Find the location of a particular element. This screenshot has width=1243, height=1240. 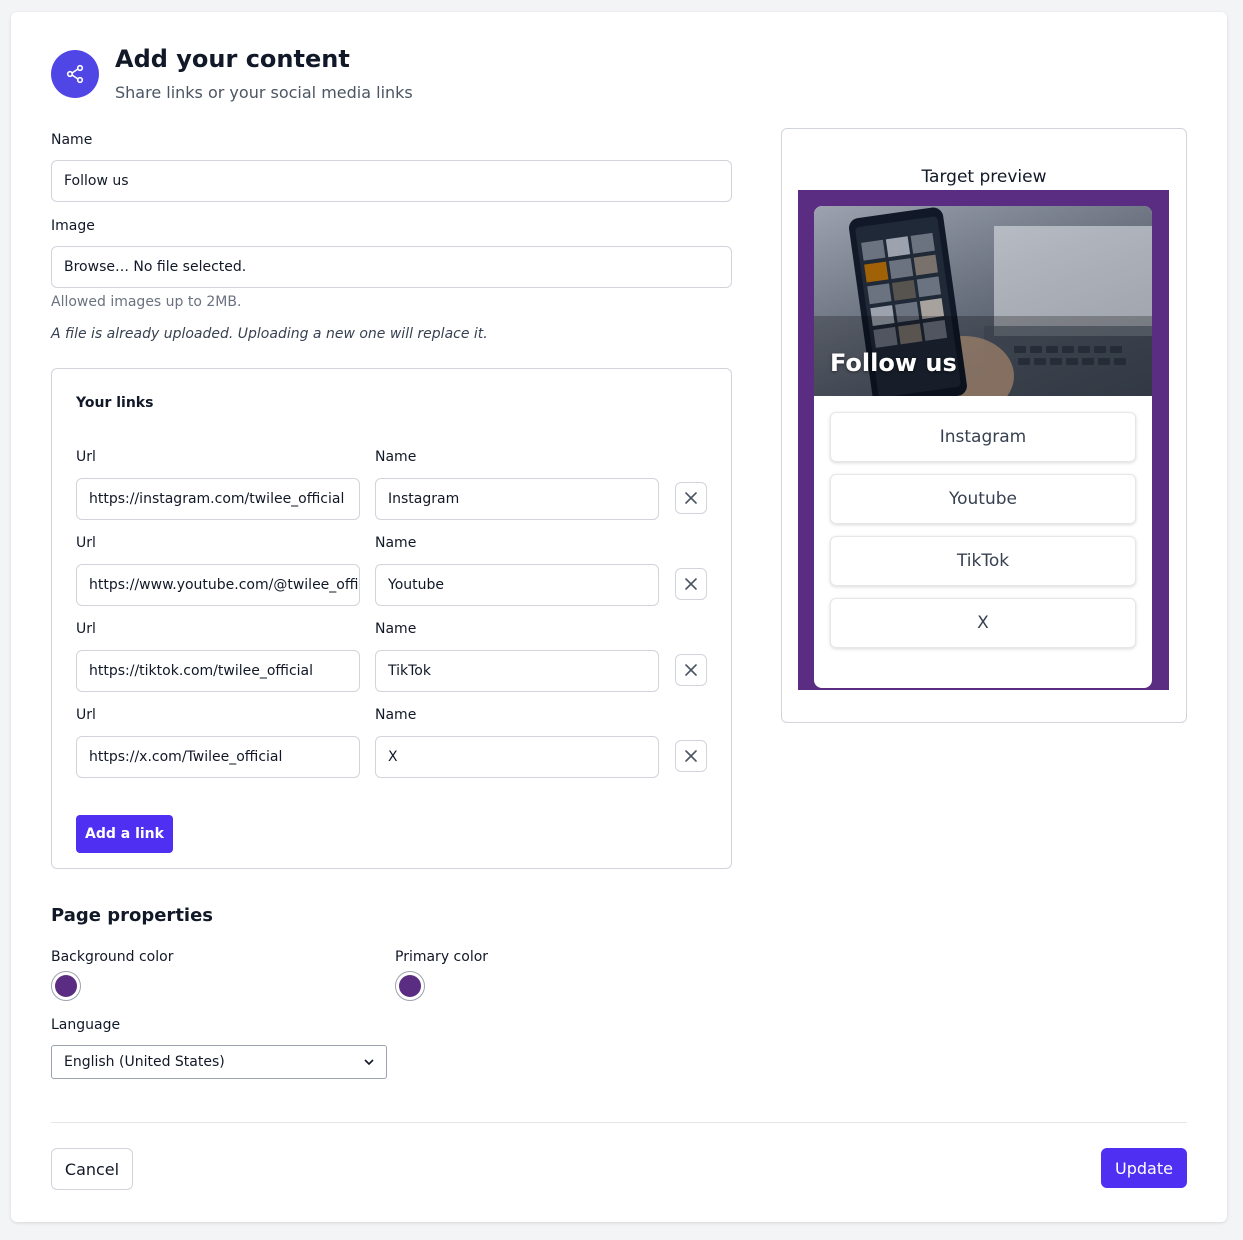

cancel-button: Cancel is located at coordinates (92, 1169).